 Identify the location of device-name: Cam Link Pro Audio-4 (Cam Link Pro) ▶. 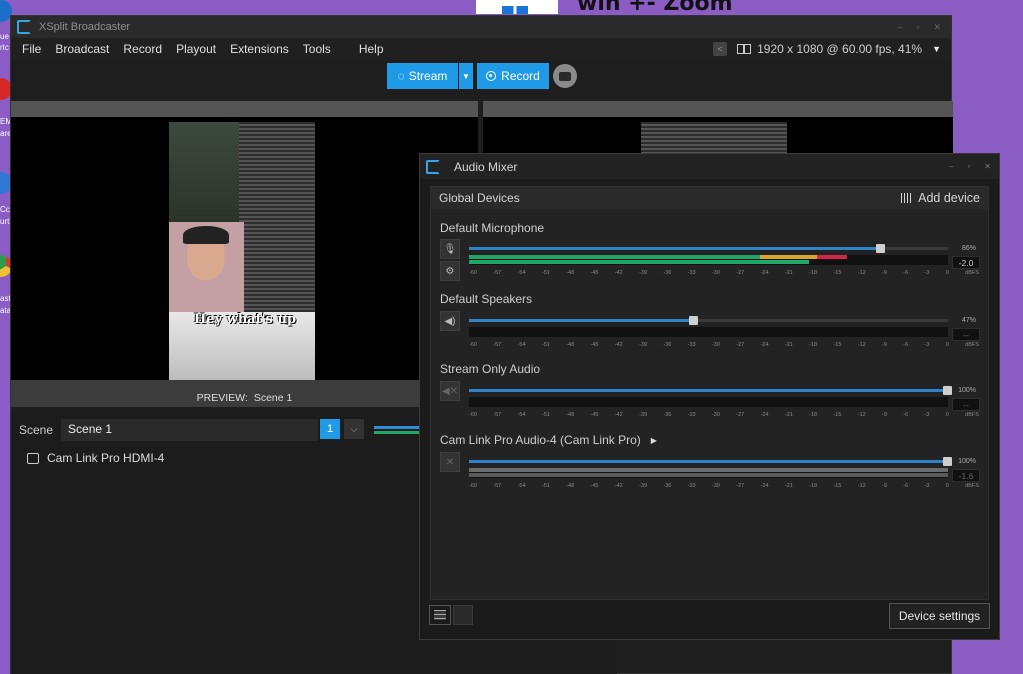
(548, 440).